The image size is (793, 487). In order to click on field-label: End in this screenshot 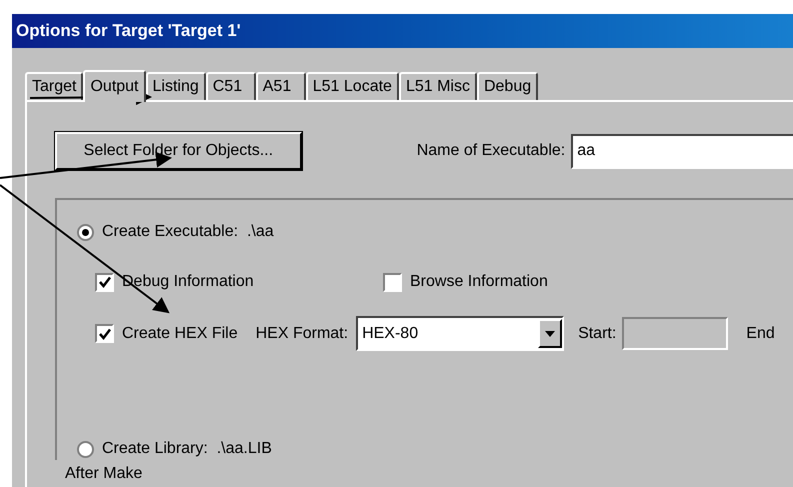, I will do `click(760, 334)`.